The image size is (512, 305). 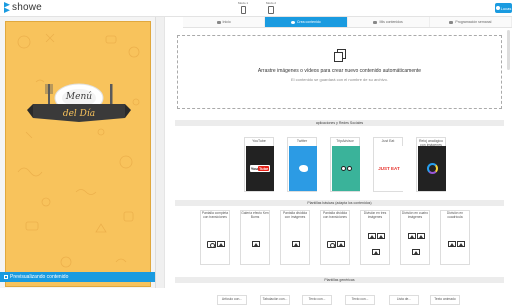 What do you see at coordinates (255, 215) in the screenshot?
I see `template-label: Galería efecto Ken Burns` at bounding box center [255, 215].